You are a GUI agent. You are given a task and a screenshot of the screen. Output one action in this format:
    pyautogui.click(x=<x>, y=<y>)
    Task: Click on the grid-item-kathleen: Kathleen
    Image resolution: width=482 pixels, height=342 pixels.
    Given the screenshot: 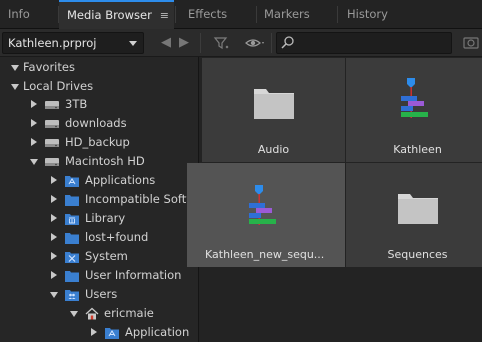 What is the action you would take?
    pyautogui.click(x=414, y=110)
    